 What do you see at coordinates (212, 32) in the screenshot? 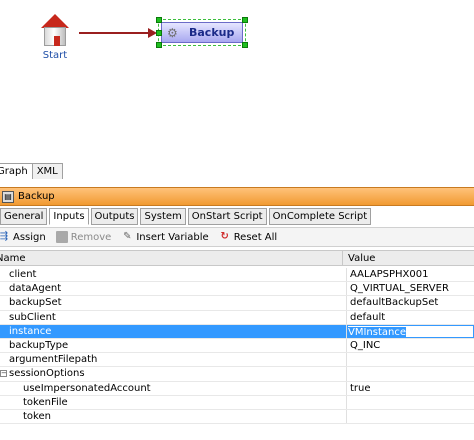
I see `backup-node-label: Backup` at bounding box center [212, 32].